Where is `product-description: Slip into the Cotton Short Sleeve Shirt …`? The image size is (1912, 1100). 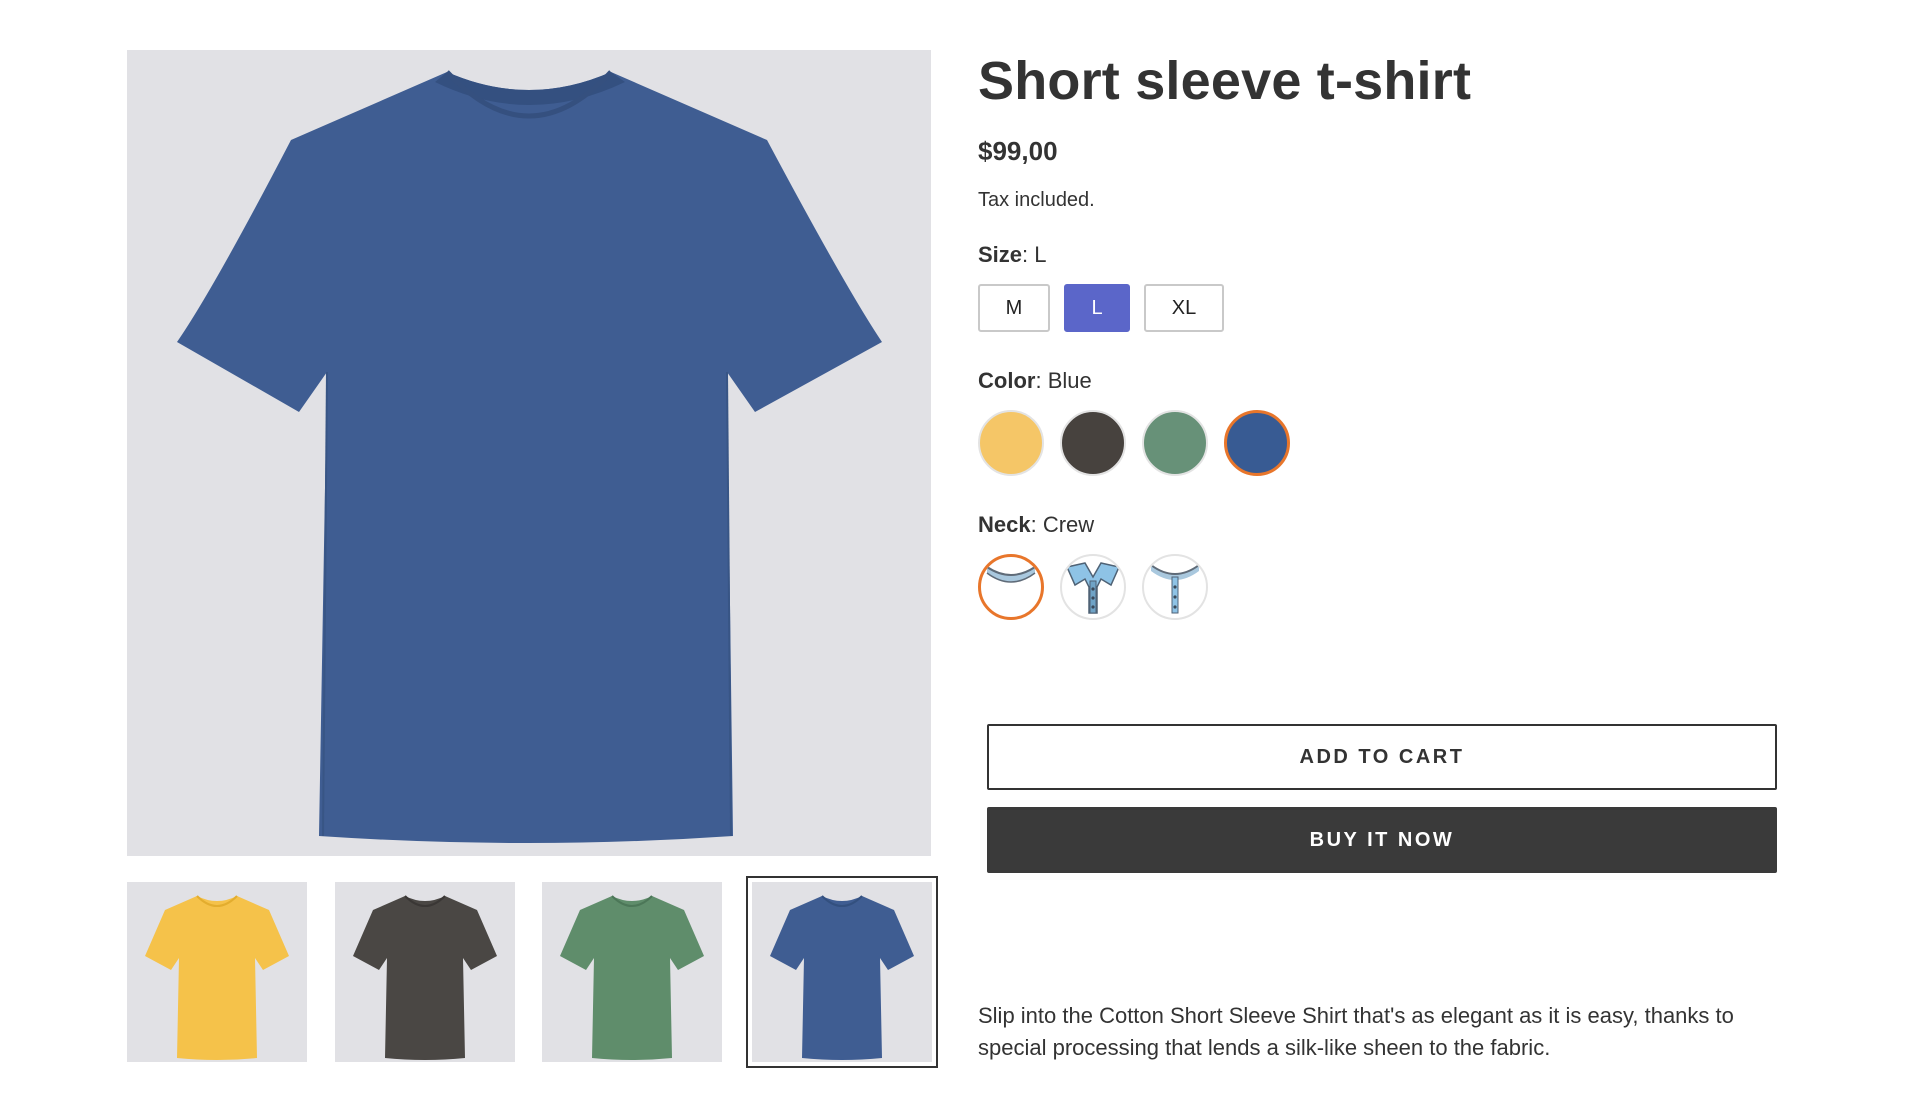
product-description: Slip into the Cotton Short Sleeve Shirt … is located at coordinates (1356, 1031).